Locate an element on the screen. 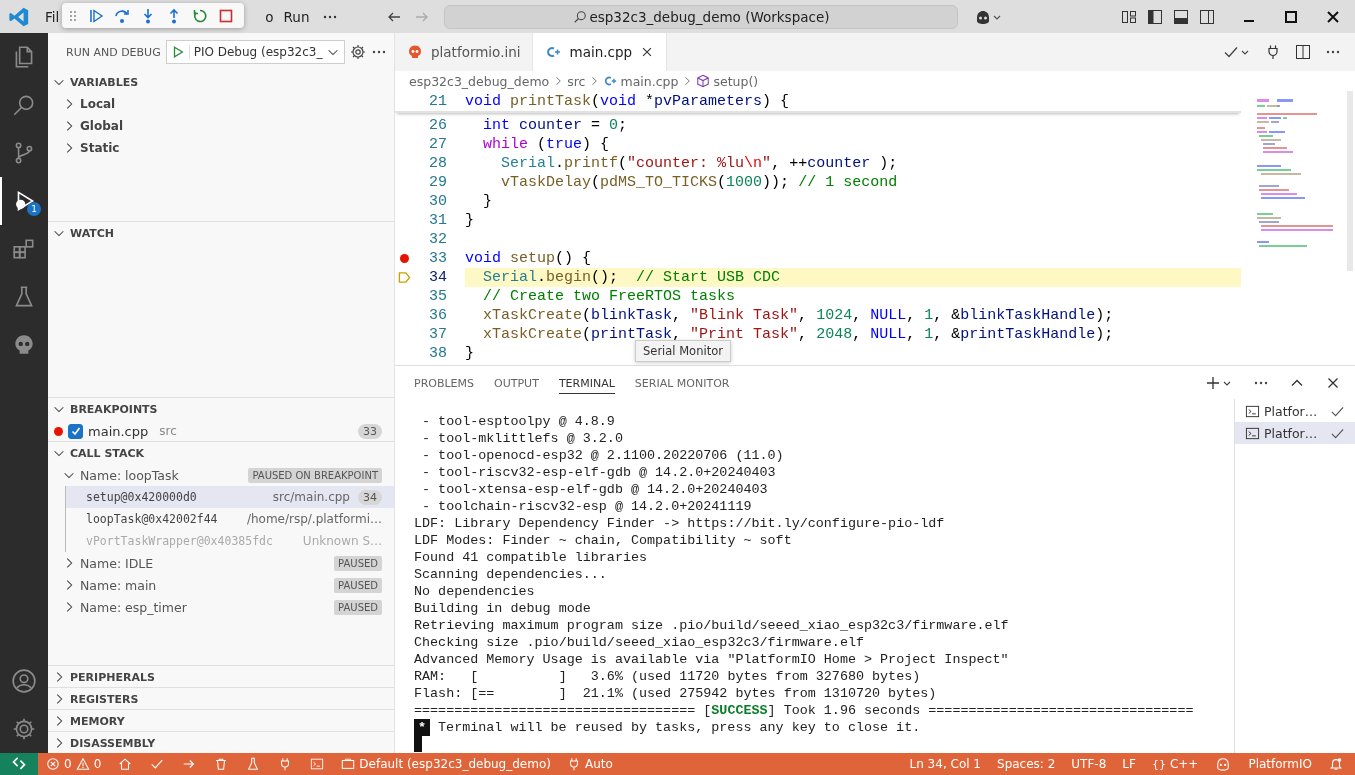 Image resolution: width=1355 pixels, height=775 pixels. breakpoint-checkbox is located at coordinates (75, 431).